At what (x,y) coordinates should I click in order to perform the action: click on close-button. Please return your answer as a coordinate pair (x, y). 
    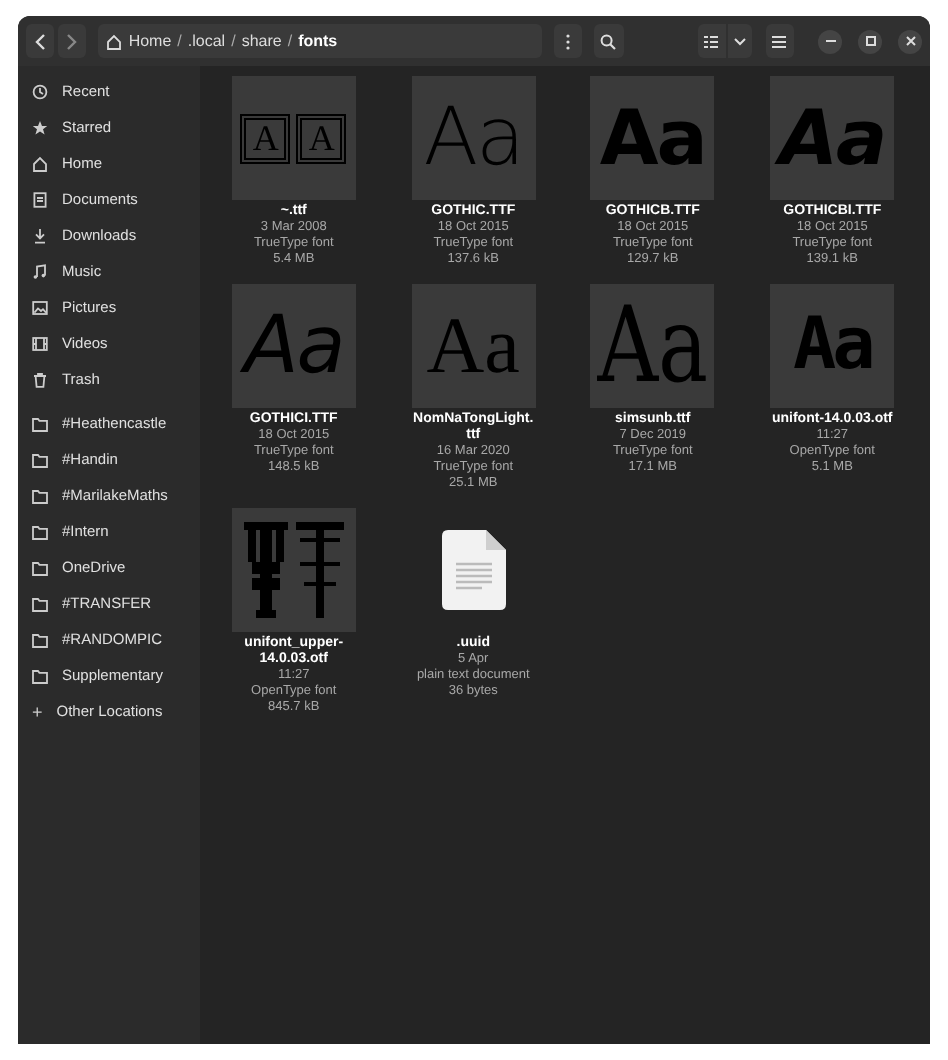
    Looking at the image, I should click on (910, 41).